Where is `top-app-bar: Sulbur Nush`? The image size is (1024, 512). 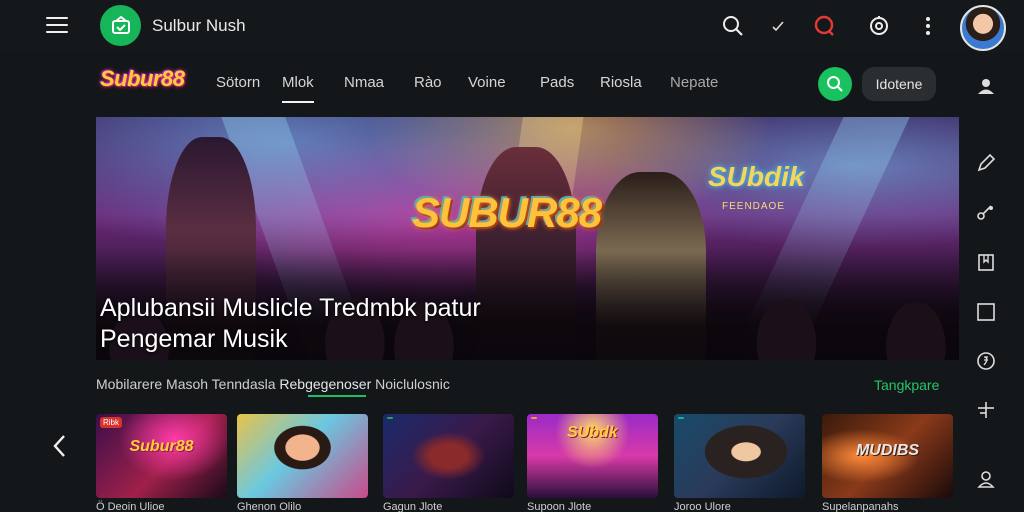 top-app-bar: Sulbur Nush is located at coordinates (512, 26).